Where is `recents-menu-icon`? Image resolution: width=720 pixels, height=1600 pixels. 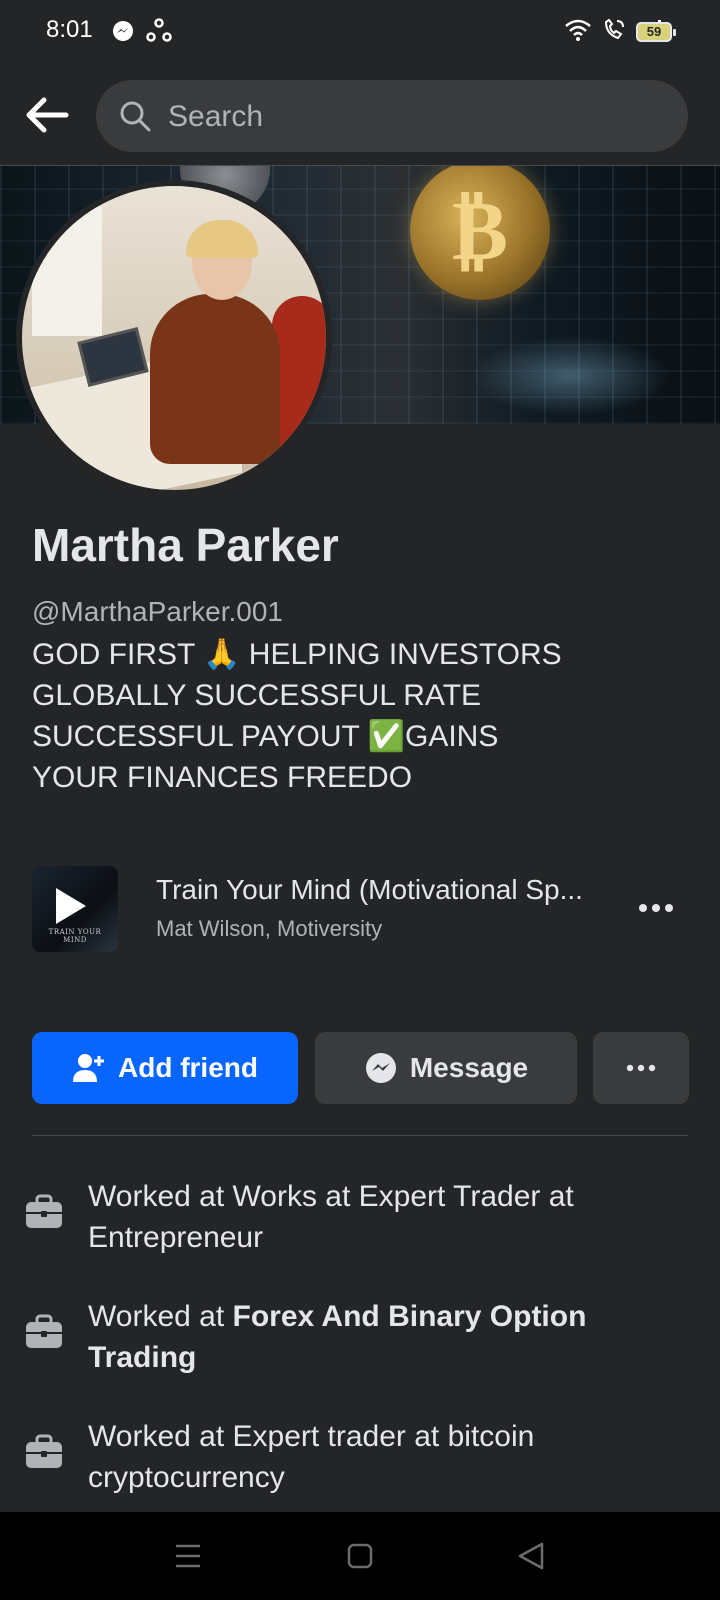
recents-menu-icon is located at coordinates (188, 1556).